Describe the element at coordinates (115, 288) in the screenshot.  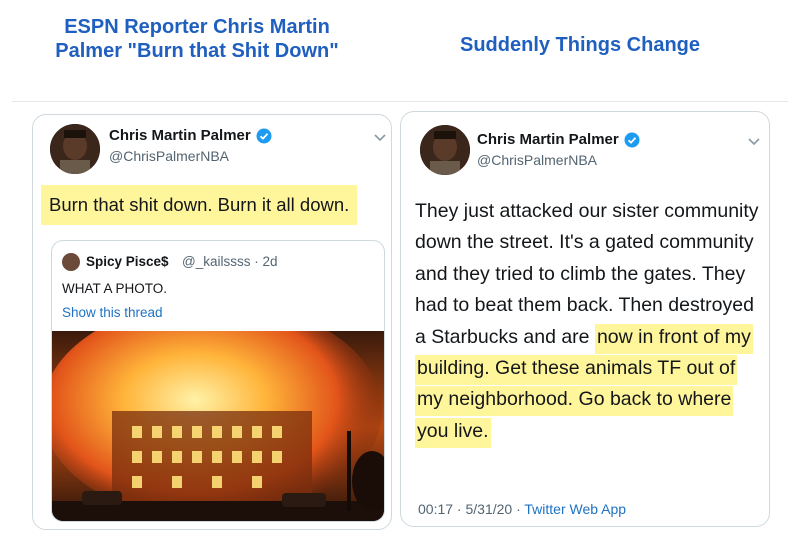
I see `quoted-text: WHAT A PHOTO.` at that location.